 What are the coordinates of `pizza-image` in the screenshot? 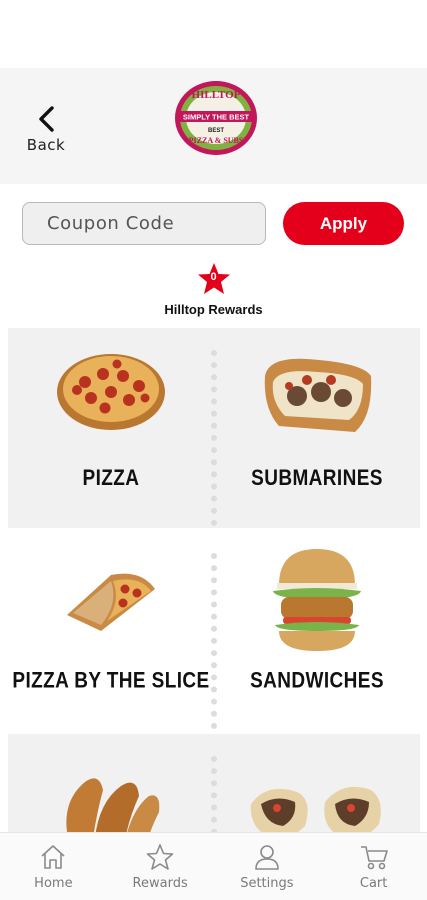 It's located at (111, 392).